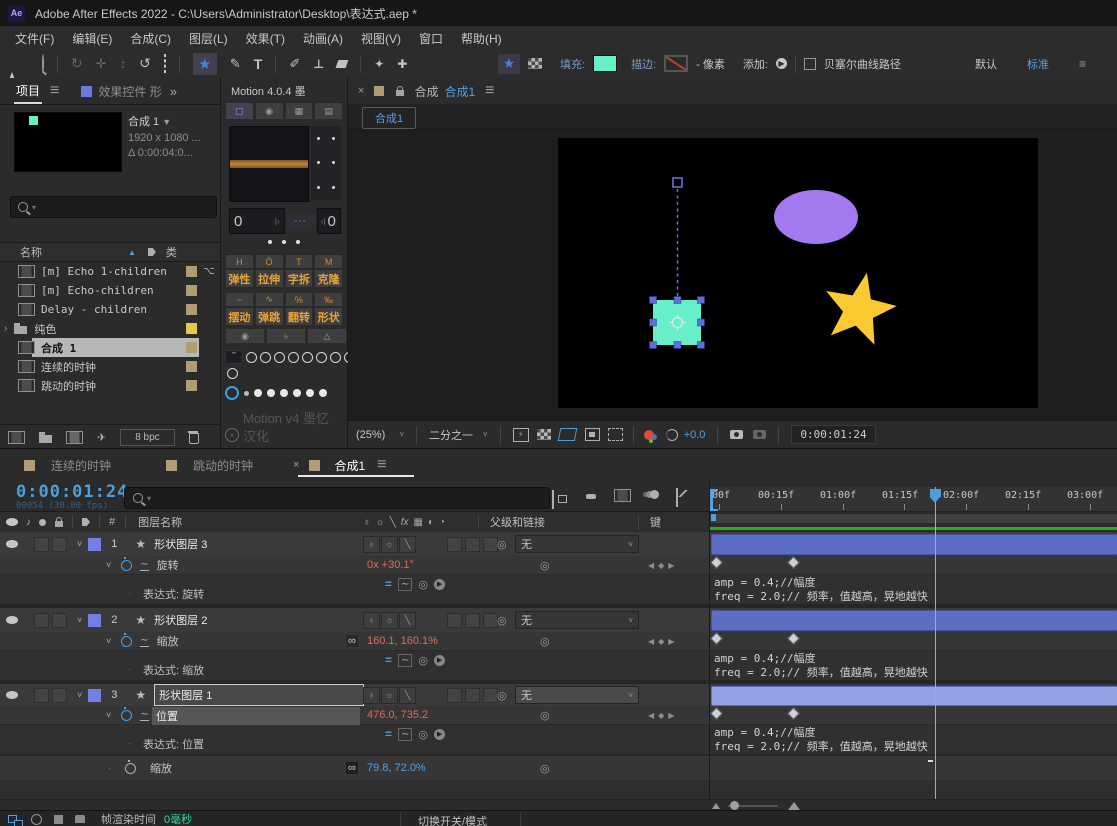  What do you see at coordinates (755, 64) in the screenshot?
I see `add-label: 添加:` at bounding box center [755, 64].